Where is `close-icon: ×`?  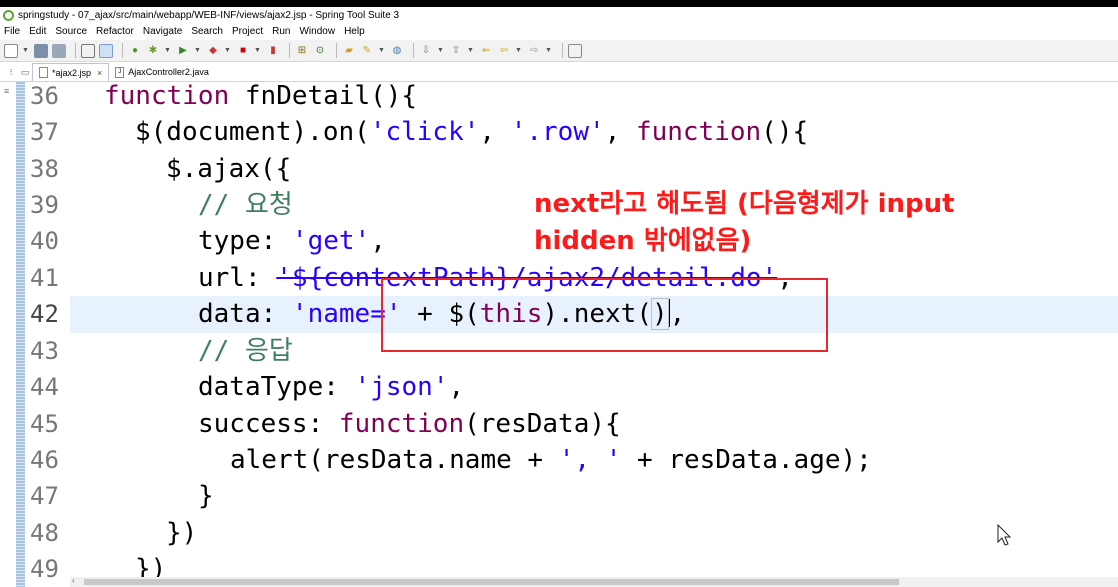 close-icon: × is located at coordinates (99, 73).